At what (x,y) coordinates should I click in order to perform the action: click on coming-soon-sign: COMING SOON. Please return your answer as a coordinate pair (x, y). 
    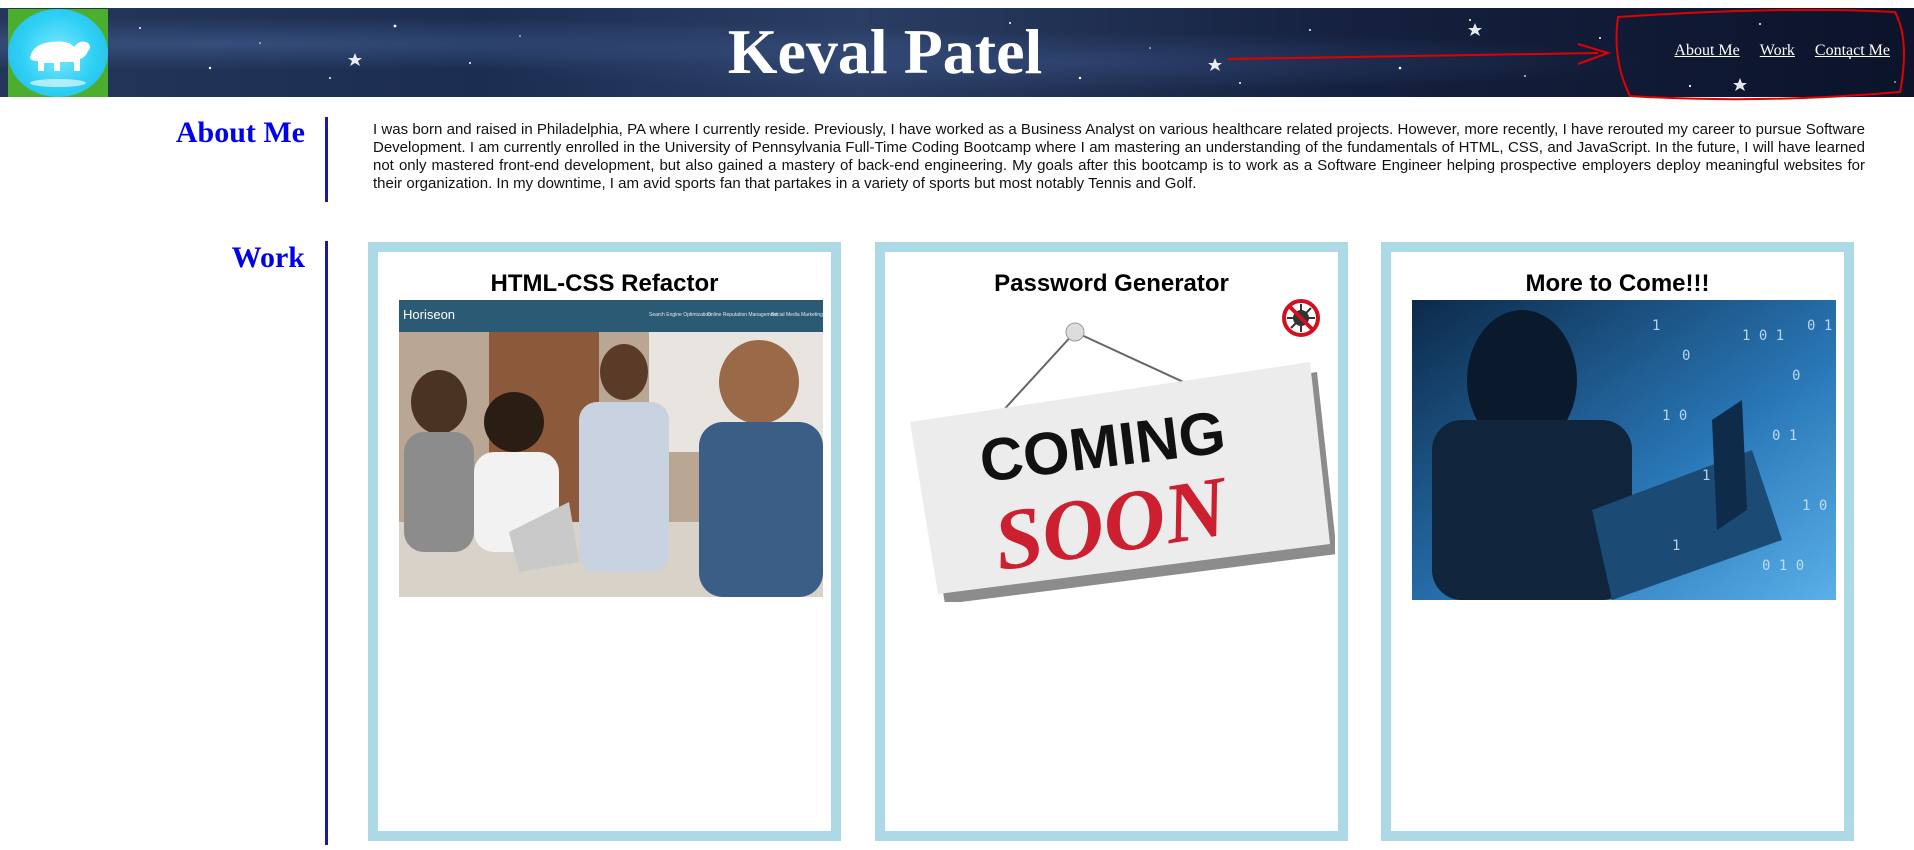
    Looking at the image, I should click on (1122, 462).